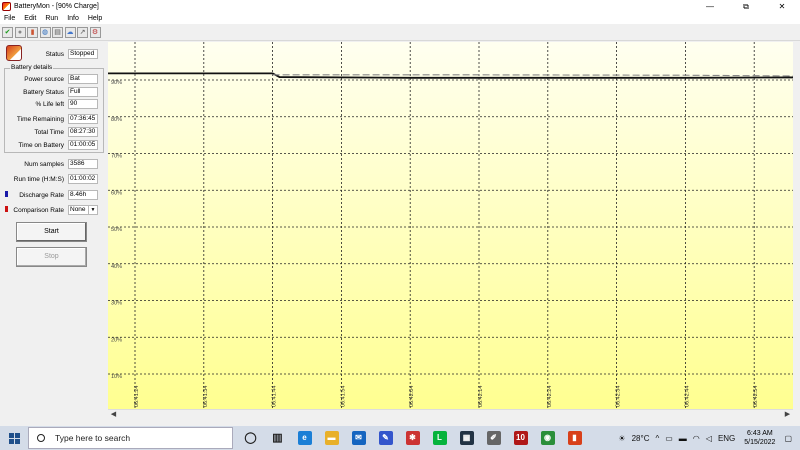 This screenshot has height=450, width=800. Describe the element at coordinates (756, 396) in the screenshot. I see `x-tick-label: 06:42:54` at that location.